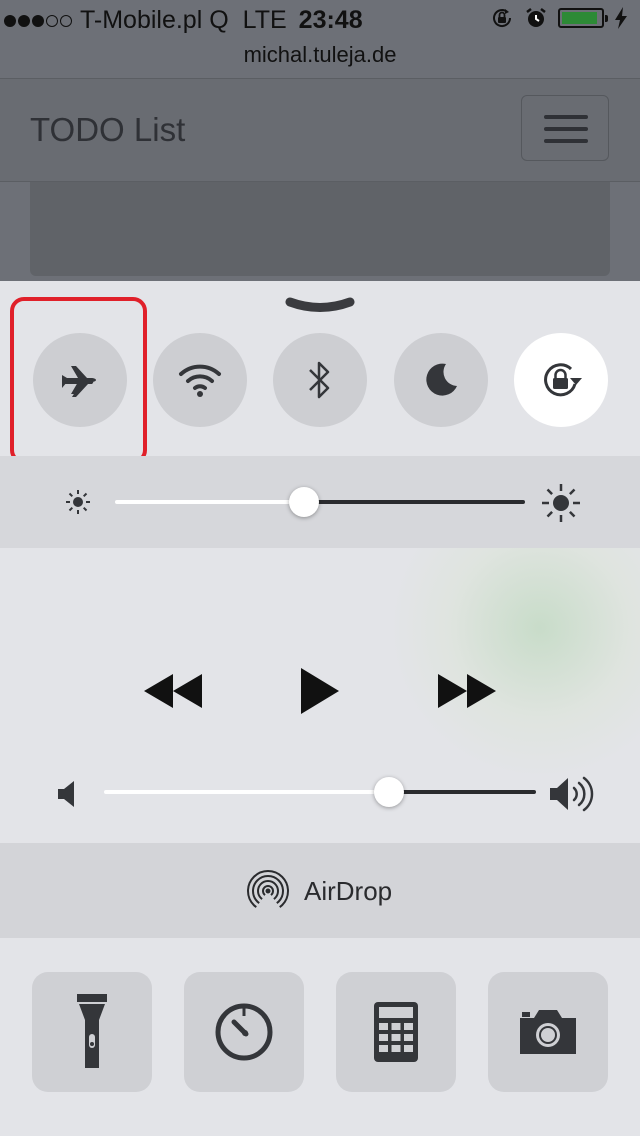 This screenshot has height=1136, width=640. What do you see at coordinates (572, 794) in the screenshot?
I see `volume-high-icon` at bounding box center [572, 794].